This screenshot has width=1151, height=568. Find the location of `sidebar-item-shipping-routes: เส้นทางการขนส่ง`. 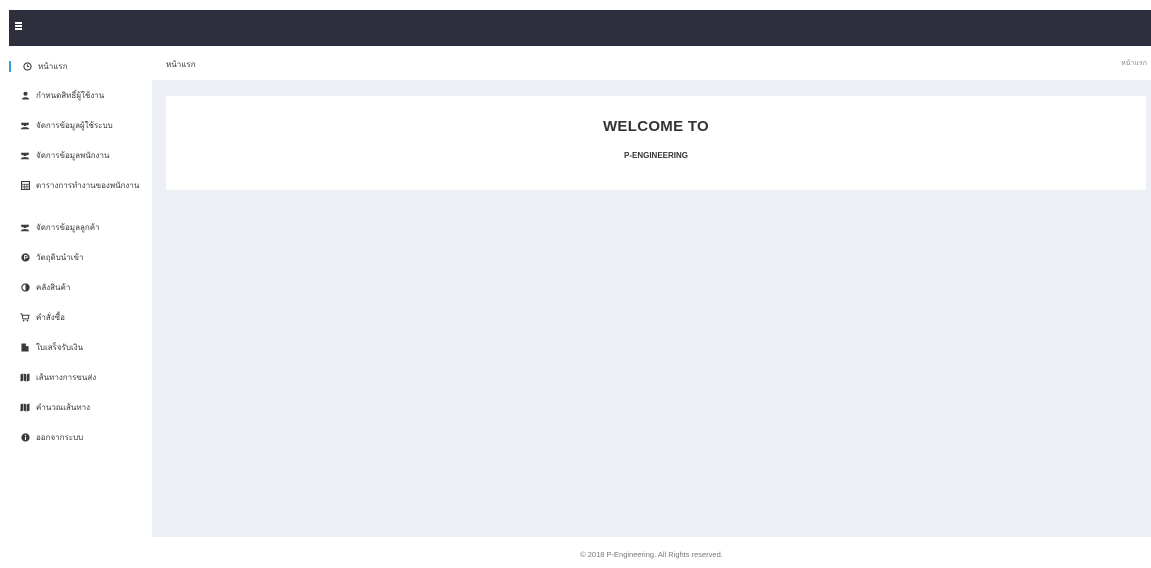

sidebar-item-shipping-routes: เส้นทางการขนส่ง is located at coordinates (80, 377).